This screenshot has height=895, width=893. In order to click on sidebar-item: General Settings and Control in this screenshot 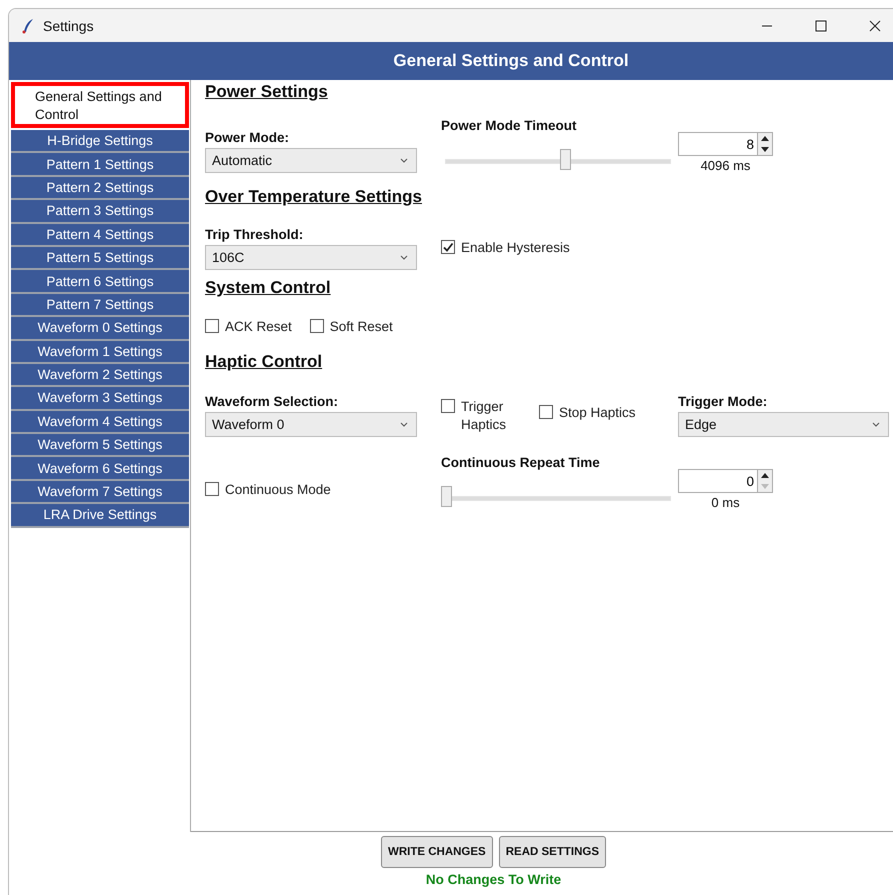, I will do `click(100, 105)`.